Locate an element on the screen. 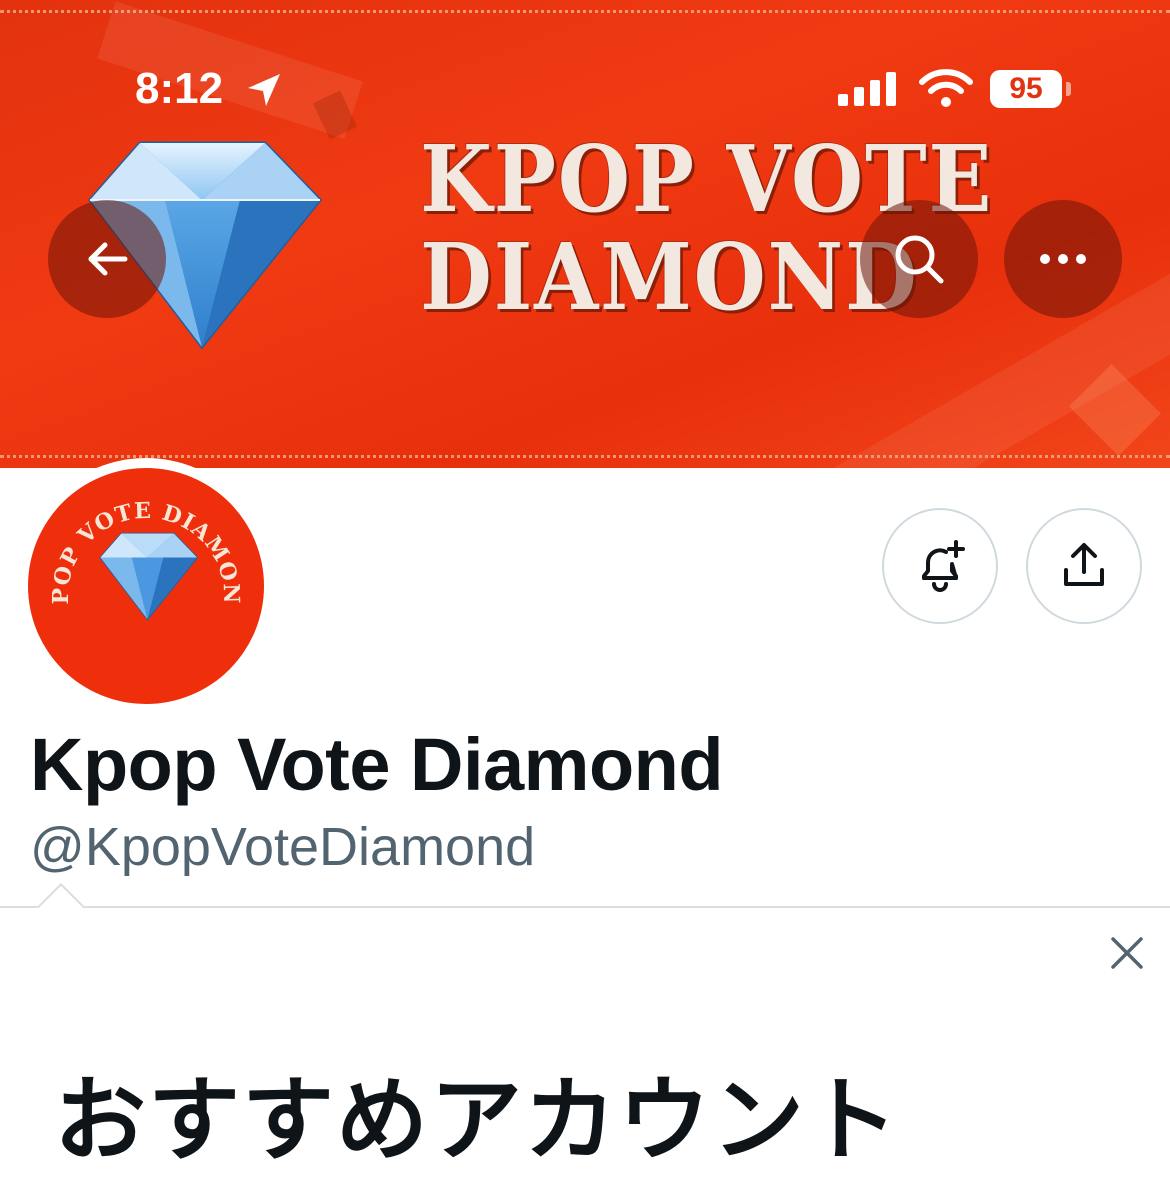 This screenshot has width=1170, height=1200. close-recommendations-button is located at coordinates (1127, 953).